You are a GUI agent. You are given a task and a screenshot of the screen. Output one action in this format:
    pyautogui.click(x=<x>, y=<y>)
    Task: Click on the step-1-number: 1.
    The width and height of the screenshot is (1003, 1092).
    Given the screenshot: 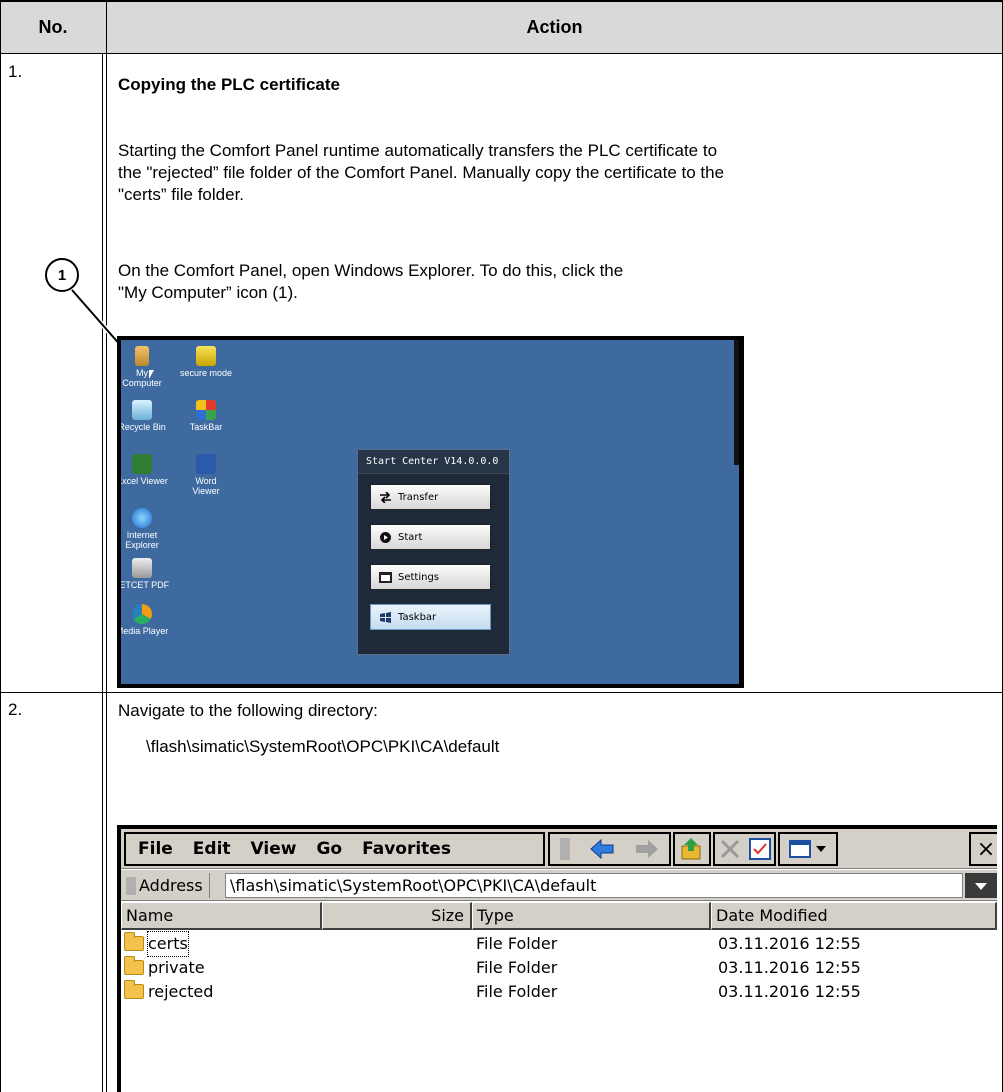 What is the action you would take?
    pyautogui.click(x=15, y=71)
    